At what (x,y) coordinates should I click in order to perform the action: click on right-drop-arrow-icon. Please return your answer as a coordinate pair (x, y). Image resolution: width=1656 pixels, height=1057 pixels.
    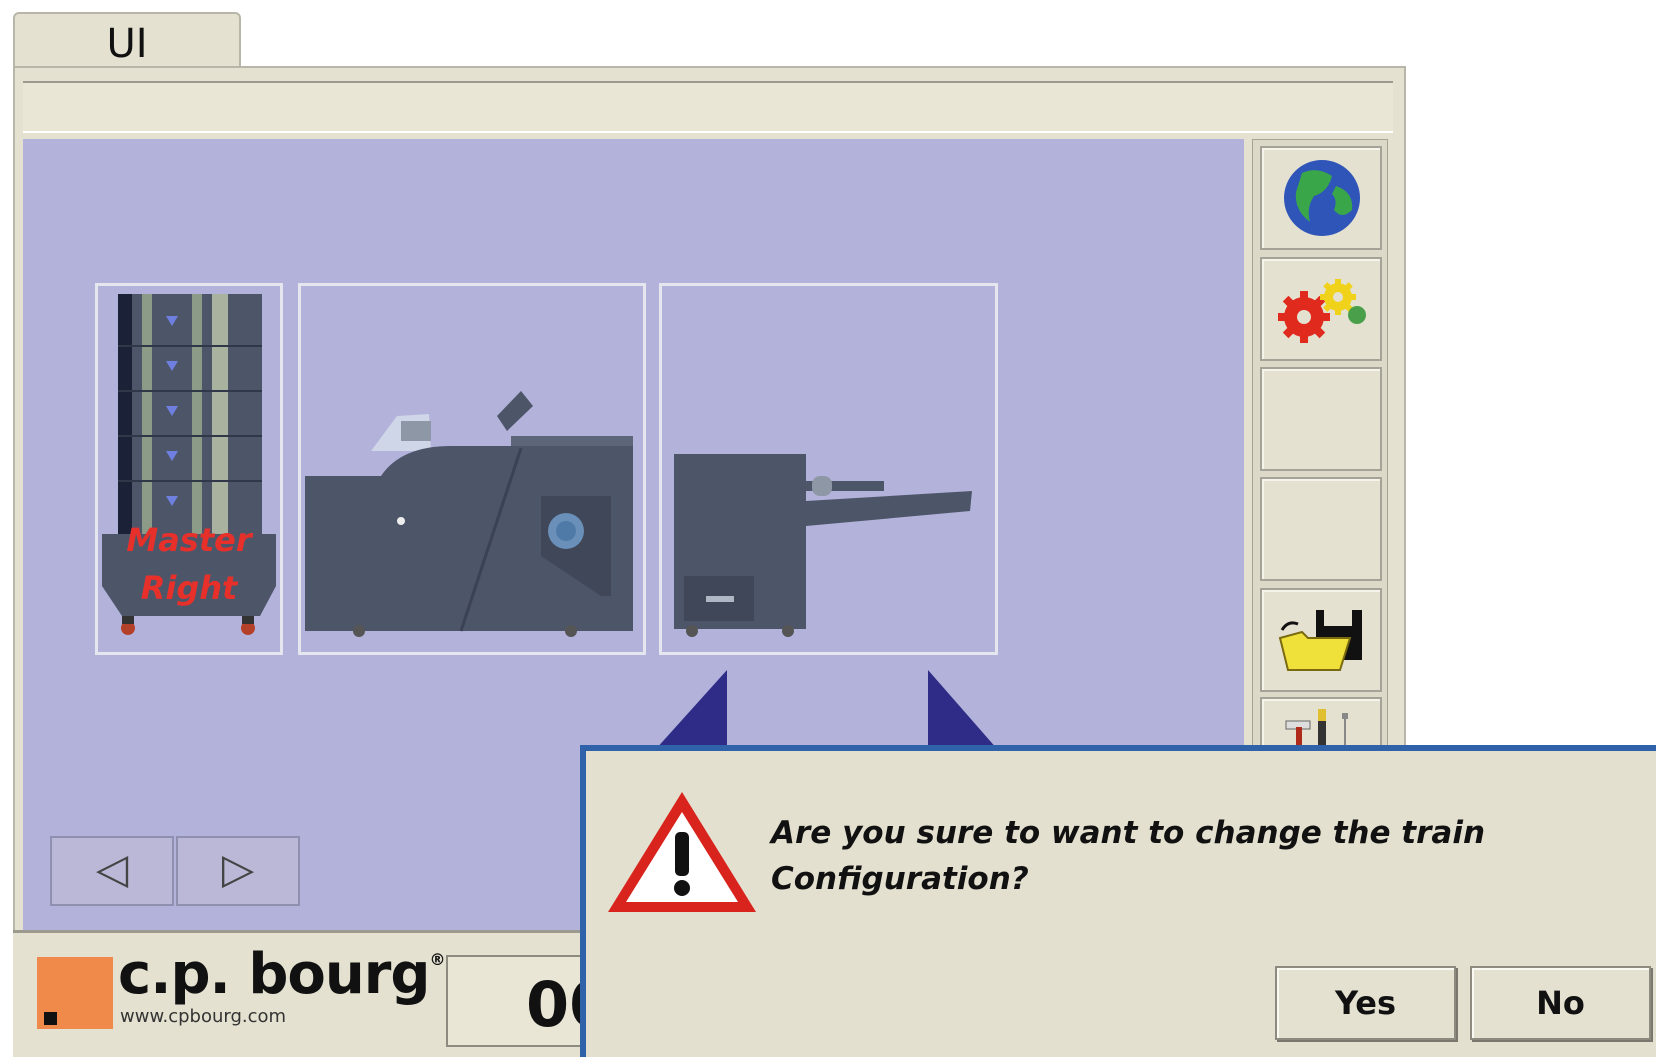
    Looking at the image, I should click on (963, 710).